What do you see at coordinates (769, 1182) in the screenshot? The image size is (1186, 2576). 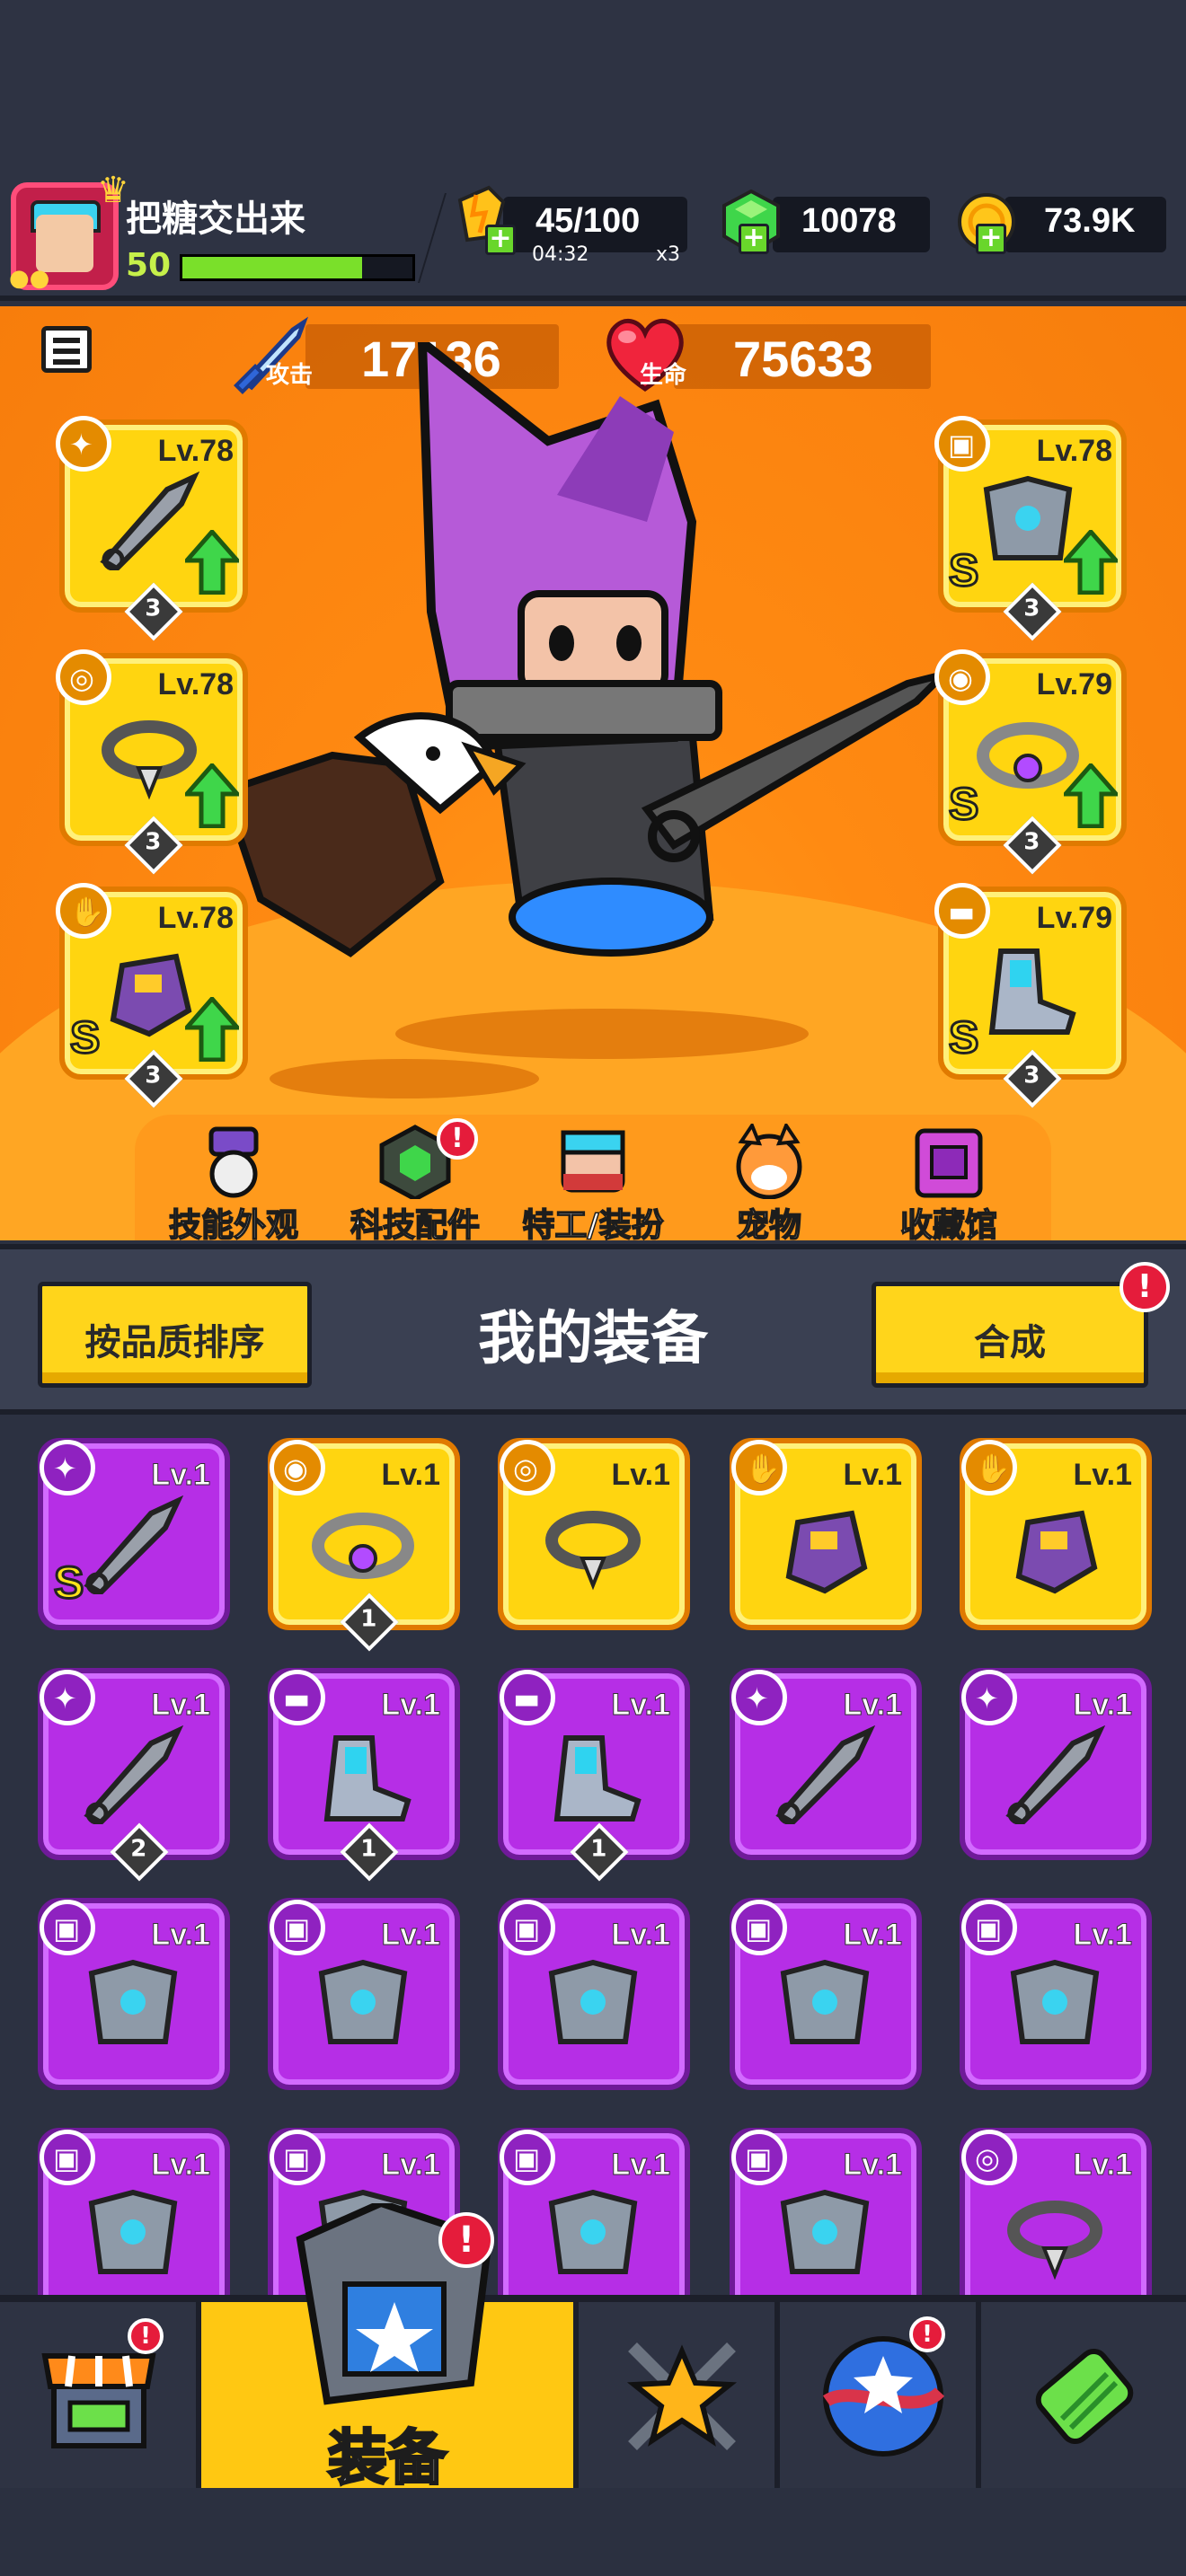 I see `shortcut-pet: 宠物` at bounding box center [769, 1182].